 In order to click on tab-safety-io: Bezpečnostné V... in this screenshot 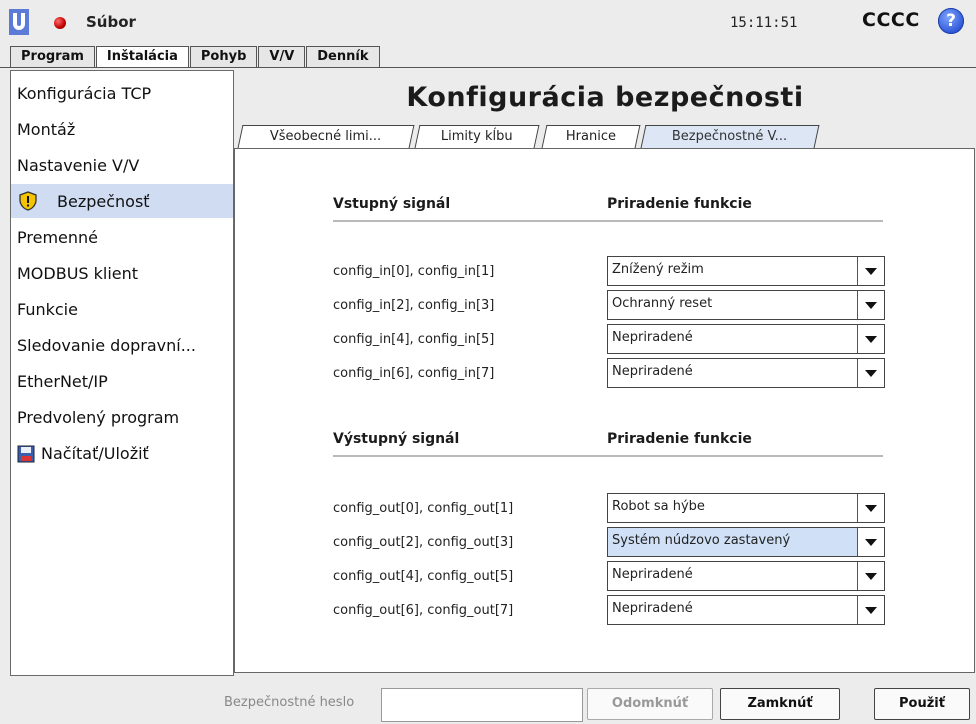, I will do `click(730, 136)`.